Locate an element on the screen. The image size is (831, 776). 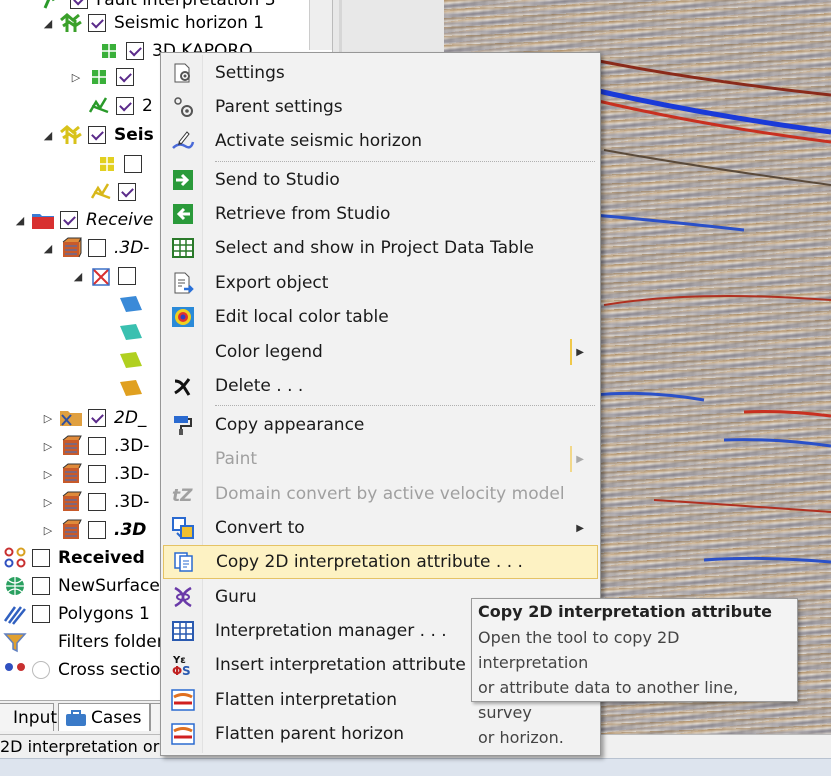
tree-item-seismic-horizon-1: ◢ Seismic horizon 1 is located at coordinates (153, 23).